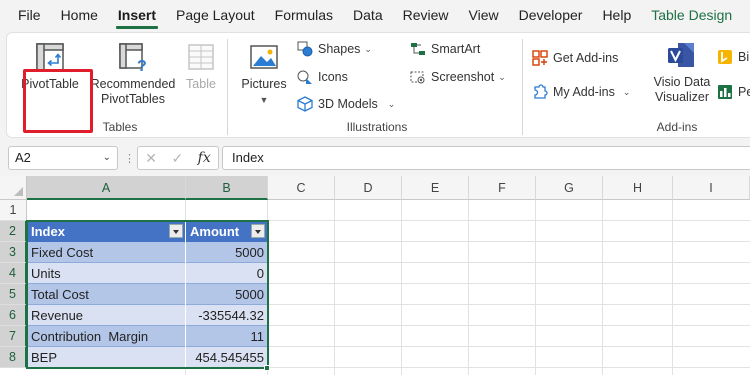  I want to click on screenshot-label: Screenshot, so click(463, 77).